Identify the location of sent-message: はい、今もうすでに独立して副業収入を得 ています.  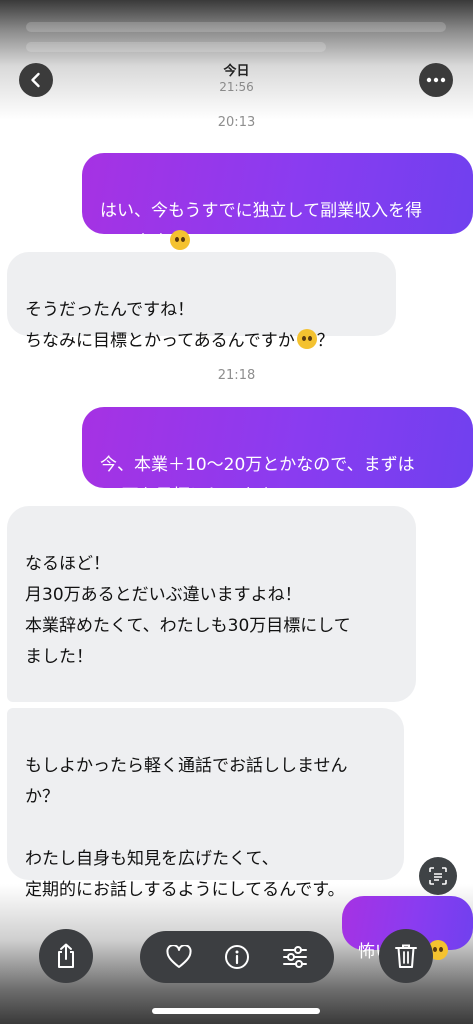
(277, 202).